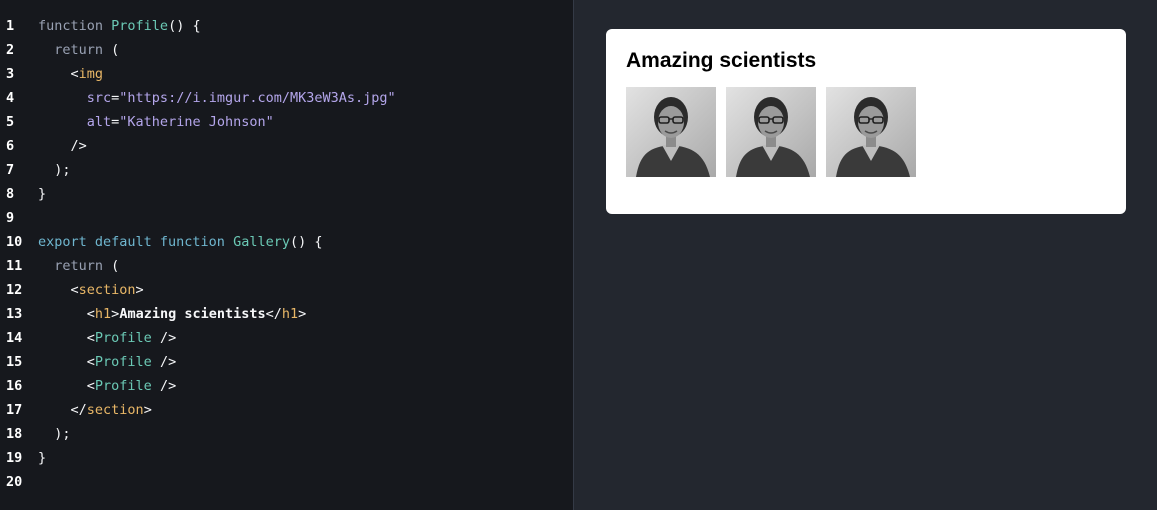 The width and height of the screenshot is (1157, 510). I want to click on code-token: (, so click(115, 266).